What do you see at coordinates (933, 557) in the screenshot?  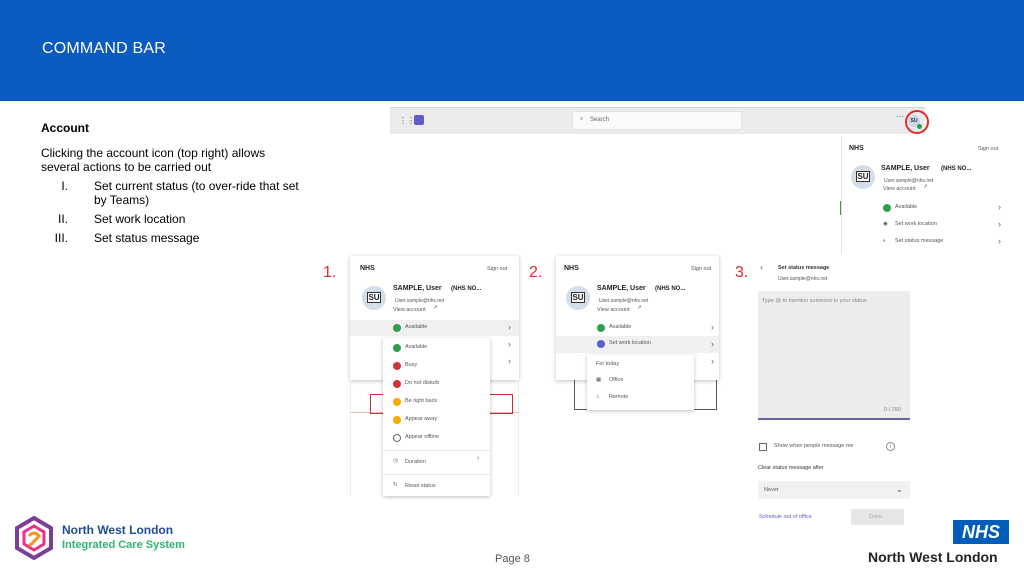 I see `nhs-region: North West London` at bounding box center [933, 557].